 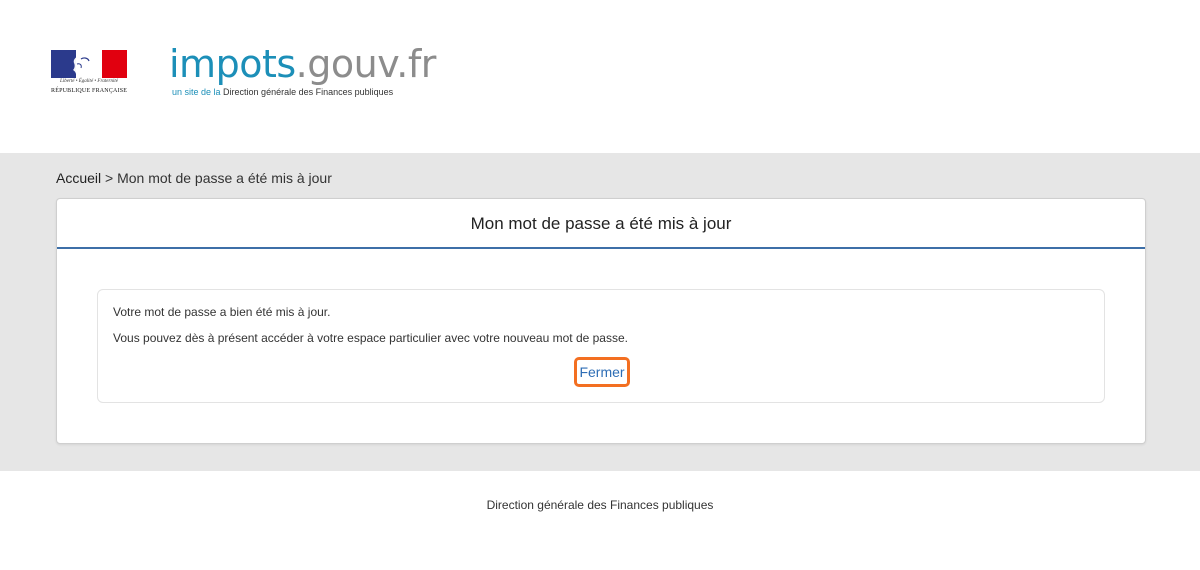 I want to click on close-button: Fermer, so click(x=602, y=372).